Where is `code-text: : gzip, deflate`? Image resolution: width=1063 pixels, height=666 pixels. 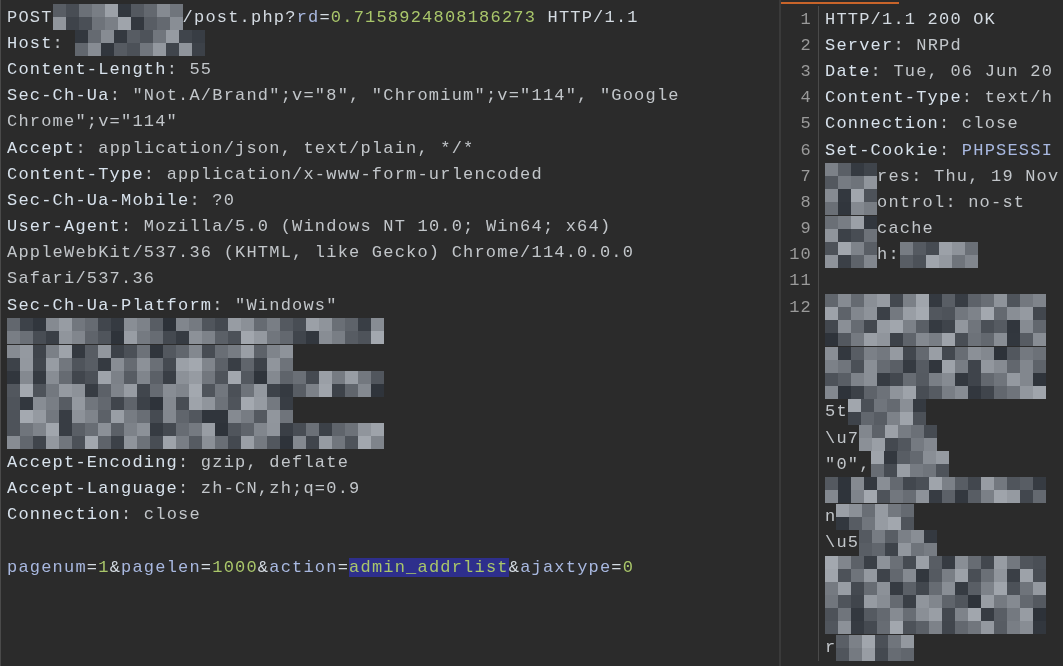
code-text: : gzip, deflate is located at coordinates (264, 462).